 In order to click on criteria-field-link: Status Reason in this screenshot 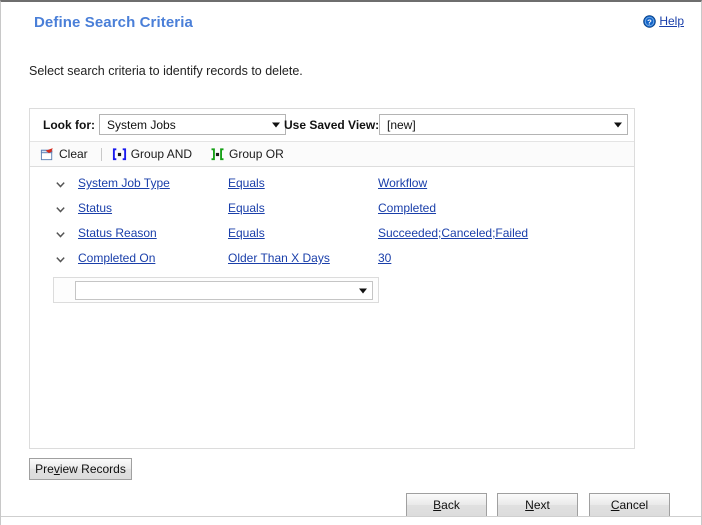, I will do `click(117, 233)`.